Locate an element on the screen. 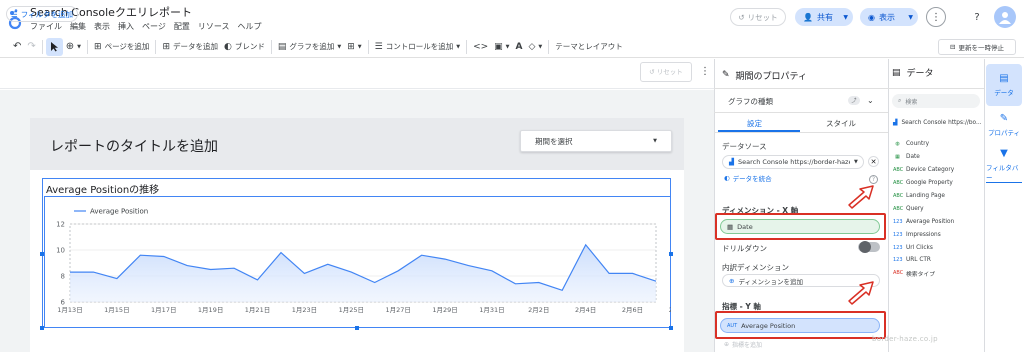  menu-page: ページ is located at coordinates (154, 26).